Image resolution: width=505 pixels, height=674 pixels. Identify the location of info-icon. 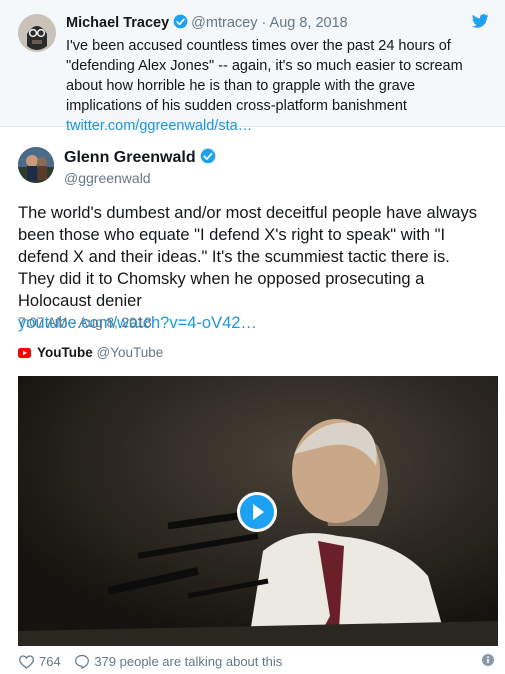
(490, 661).